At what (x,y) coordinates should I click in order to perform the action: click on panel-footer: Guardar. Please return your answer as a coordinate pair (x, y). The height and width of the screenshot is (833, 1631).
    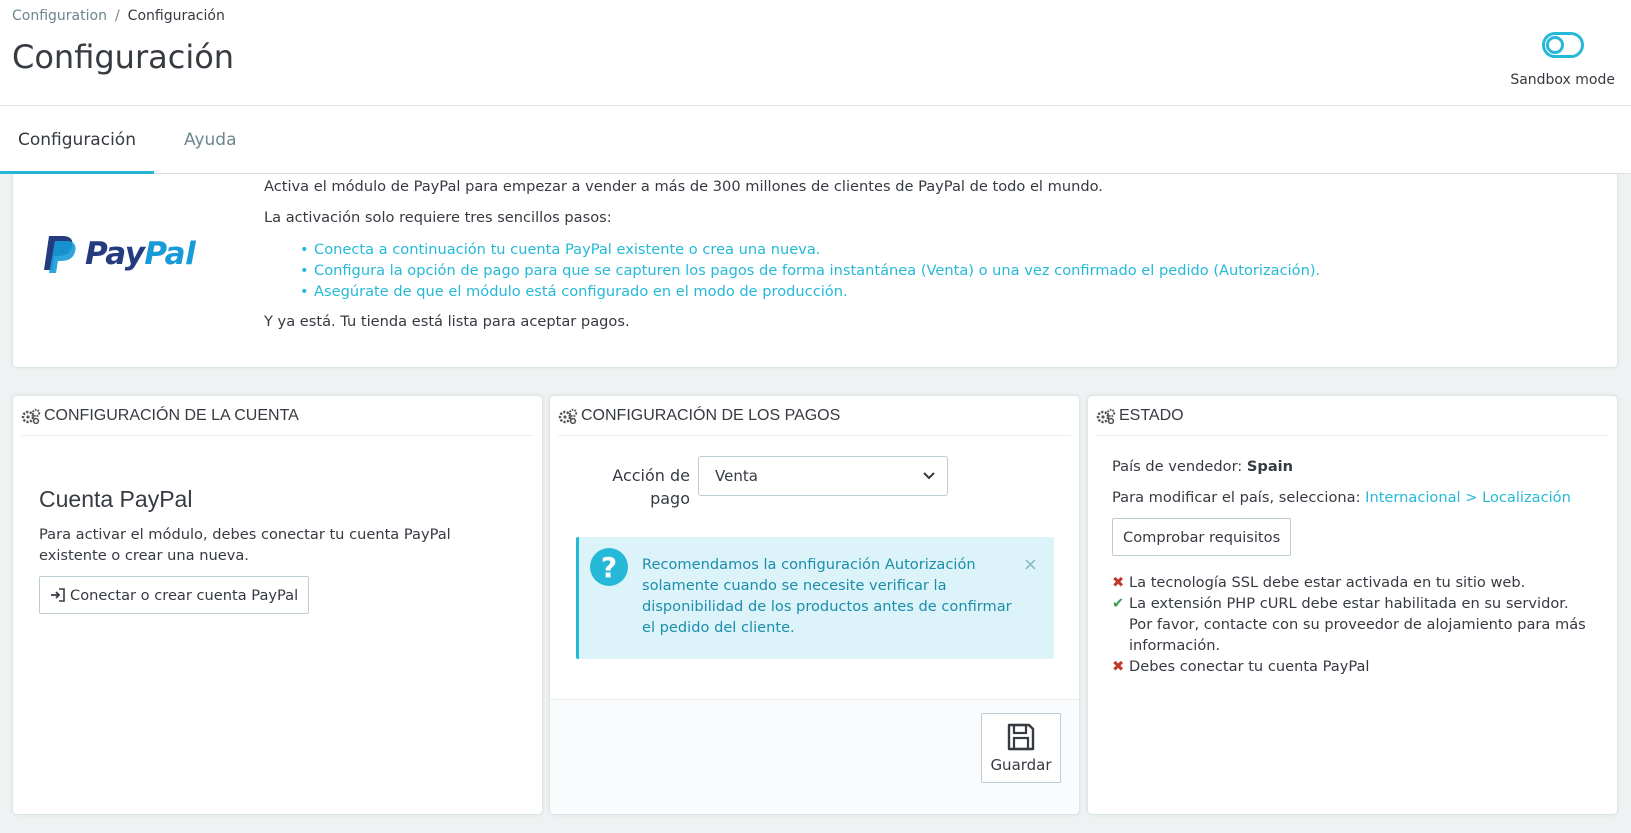
    Looking at the image, I should click on (814, 756).